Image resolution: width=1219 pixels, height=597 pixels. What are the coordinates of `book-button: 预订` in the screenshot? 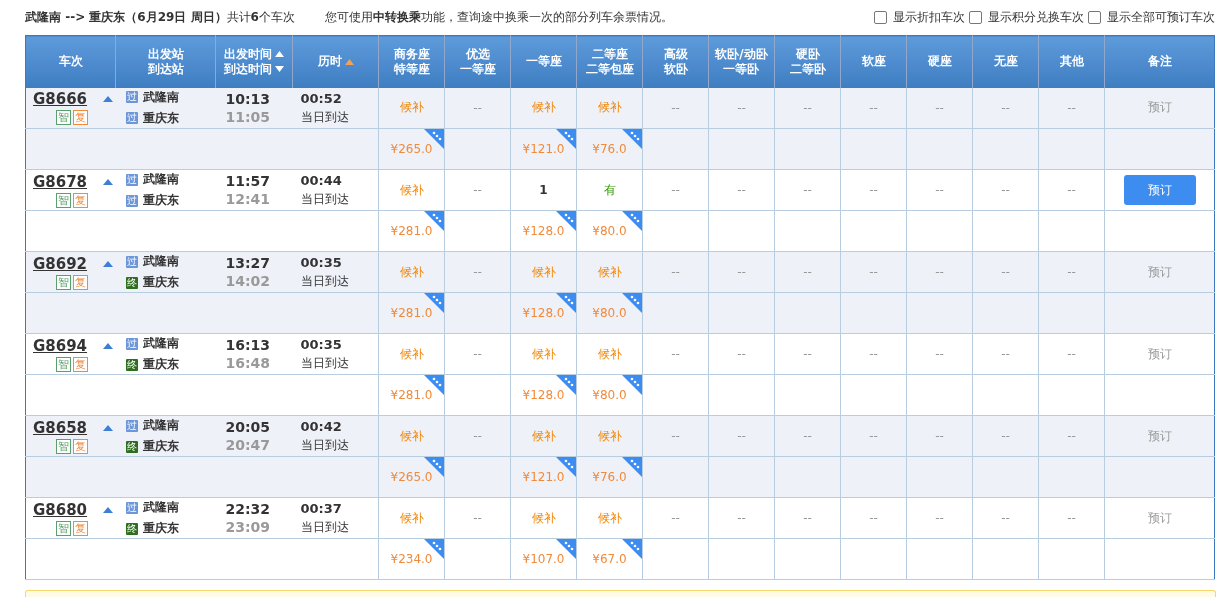 It's located at (1159, 190).